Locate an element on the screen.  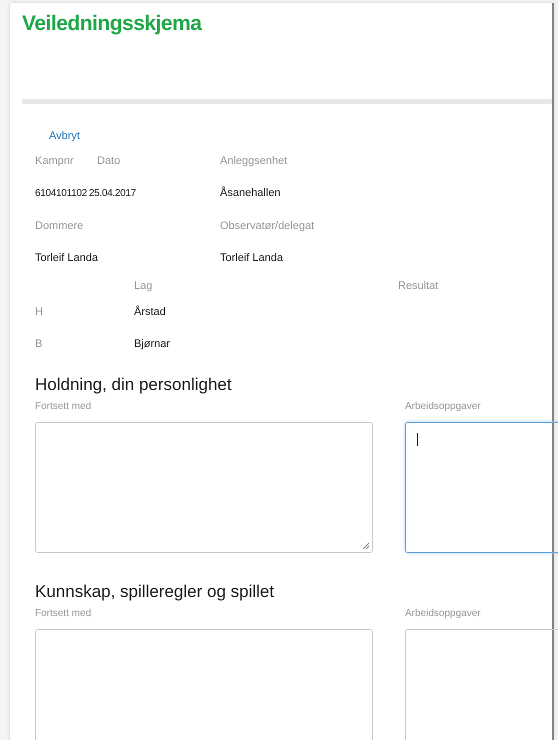
team-name: Årstad is located at coordinates (150, 312).